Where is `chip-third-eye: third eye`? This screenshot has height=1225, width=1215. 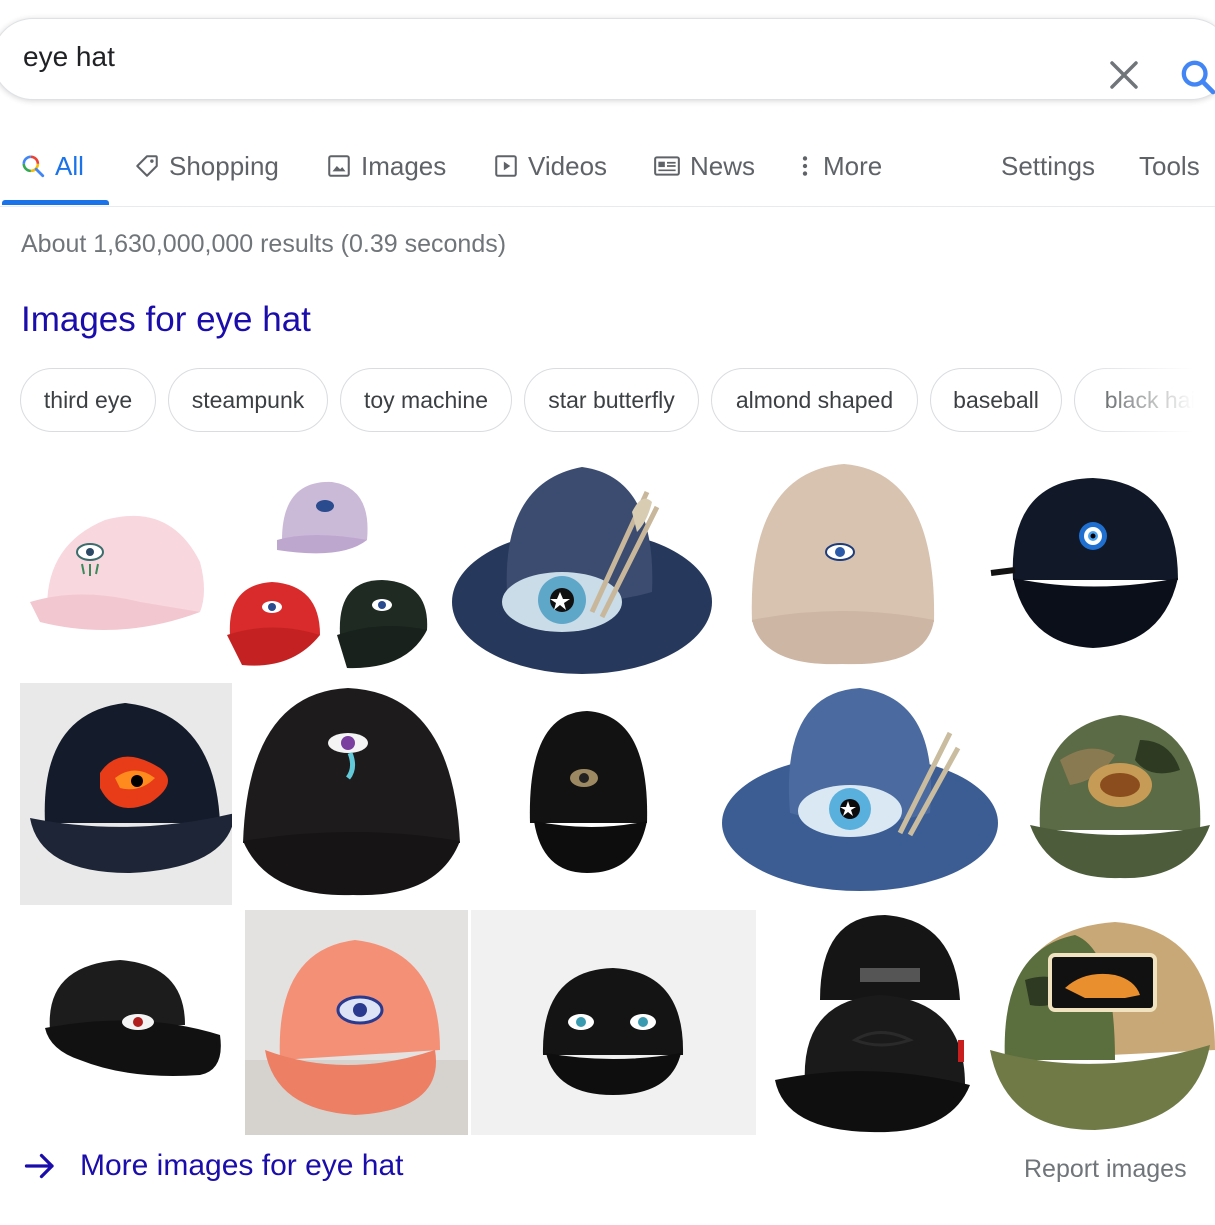 chip-third-eye: third eye is located at coordinates (88, 400).